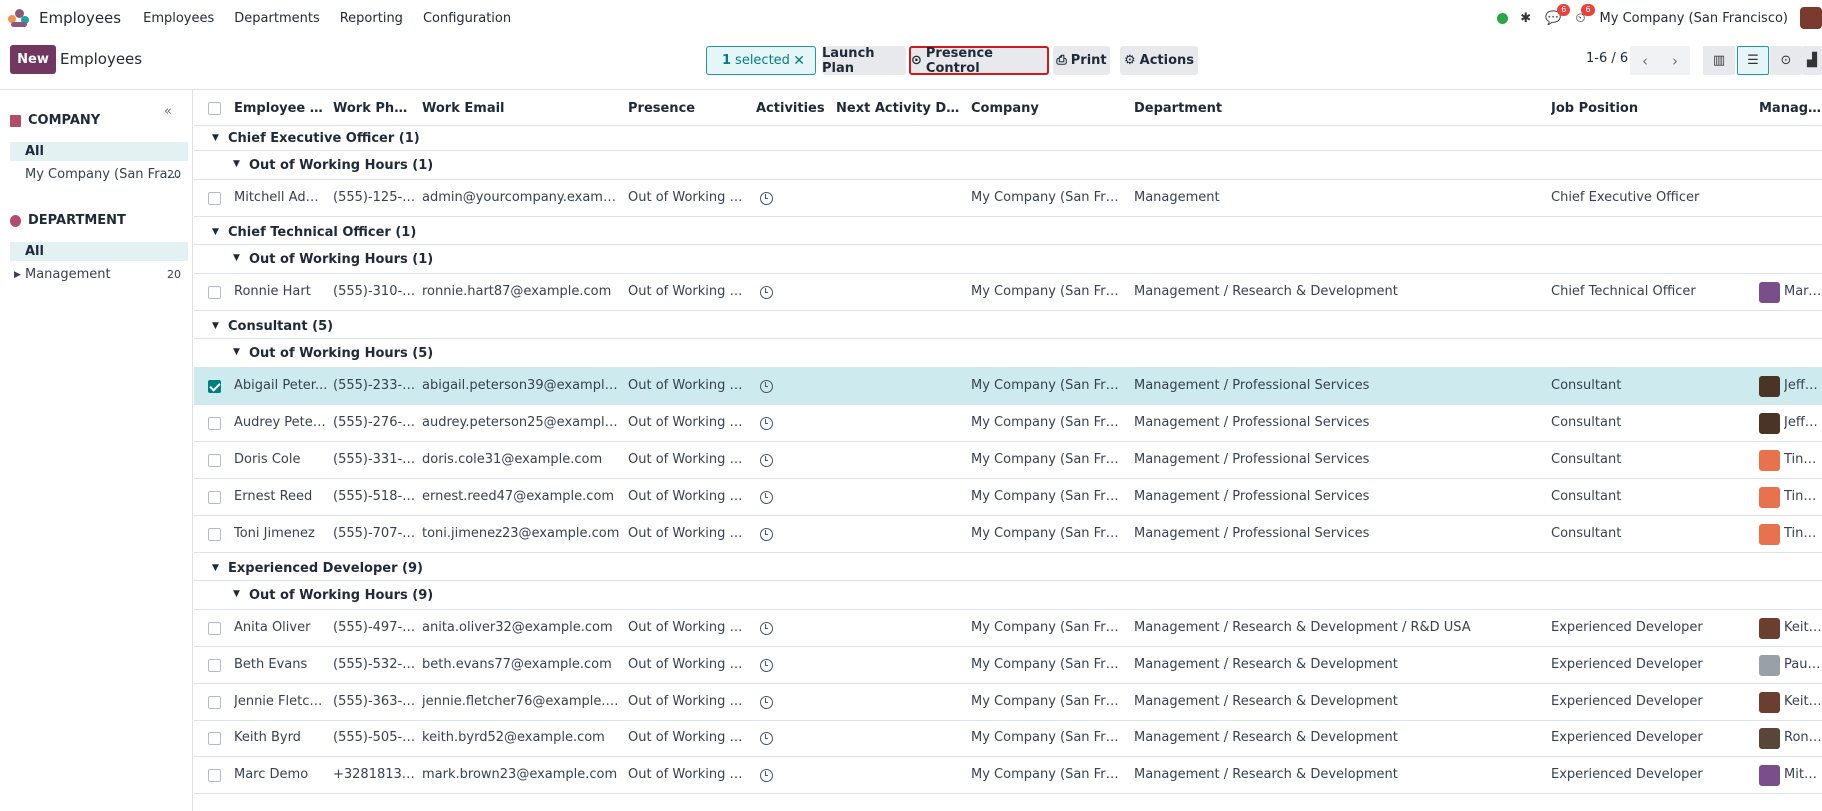 This screenshot has width=1822, height=811. Describe the element at coordinates (1008, 595) in the screenshot. I see `group-subheader: ▼ Out of Working Hours (9)` at that location.